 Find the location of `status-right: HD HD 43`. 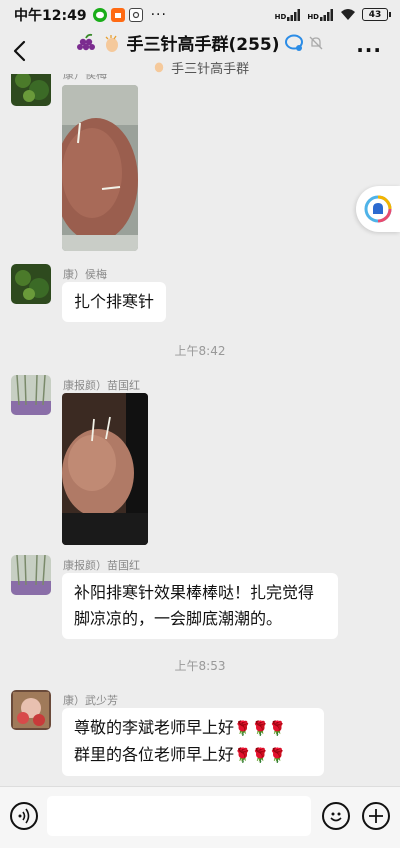

status-right: HD HD 43 is located at coordinates (333, 14).